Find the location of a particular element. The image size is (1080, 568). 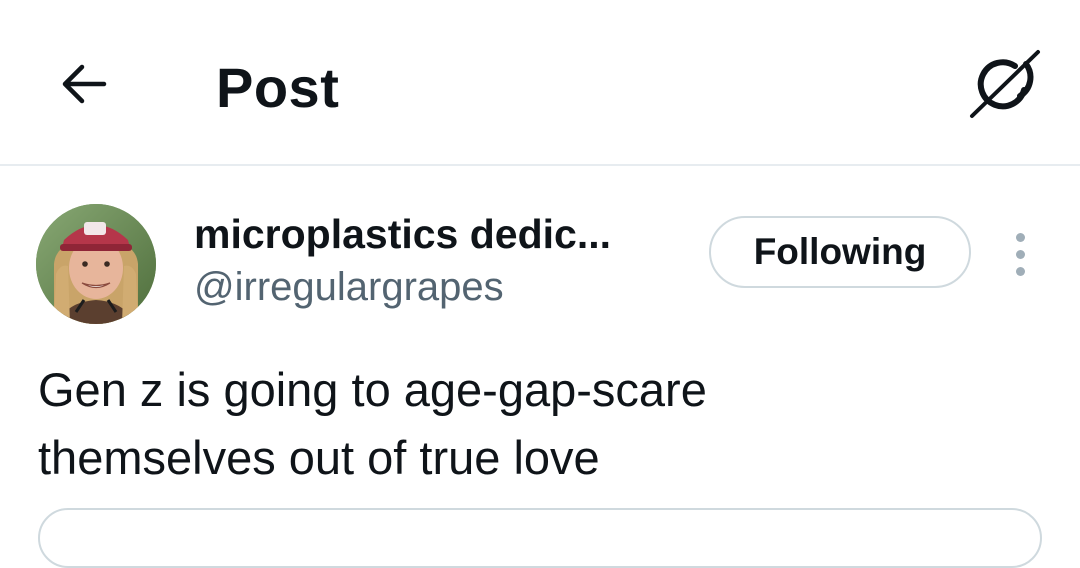

following-button: Following is located at coordinates (840, 252).